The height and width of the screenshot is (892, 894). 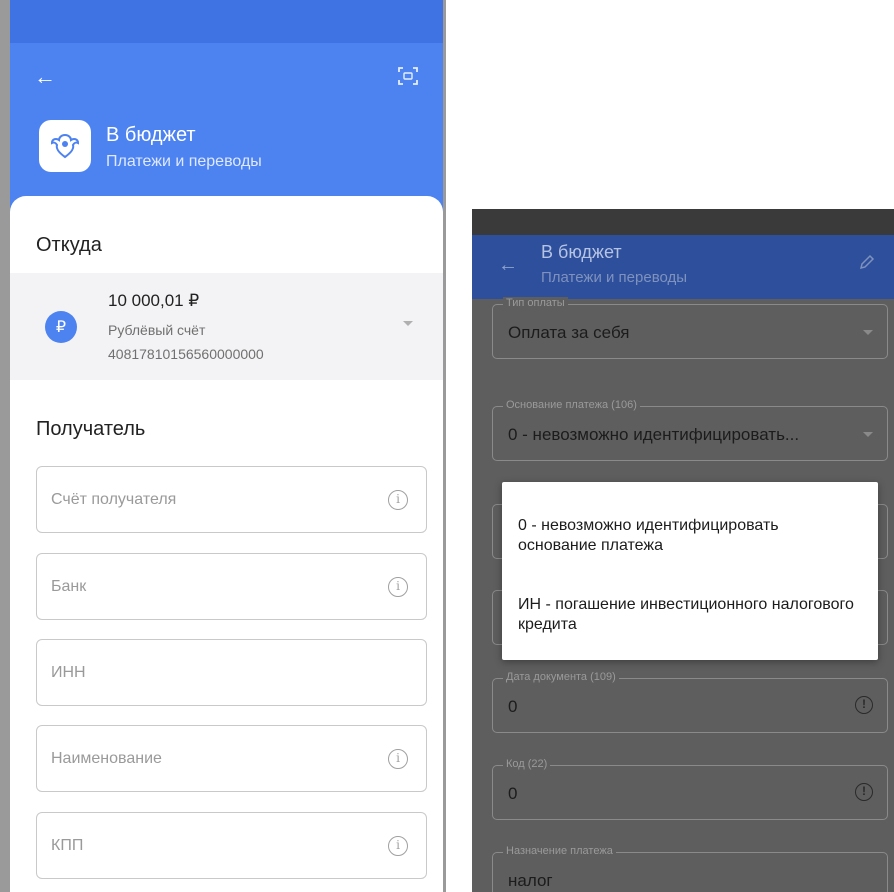 I want to click on purpose-field: Назначение платежа налог, so click(x=690, y=868).